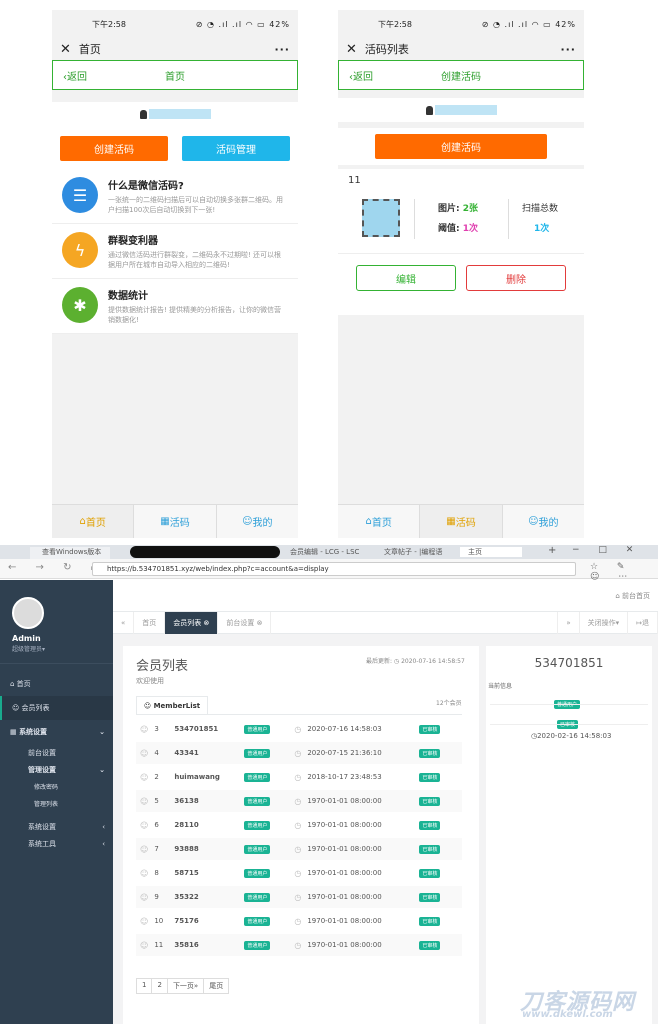  Describe the element at coordinates (56, 843) in the screenshot. I see `sidebar-item-sys-tools: 系统工具 ‹` at that location.